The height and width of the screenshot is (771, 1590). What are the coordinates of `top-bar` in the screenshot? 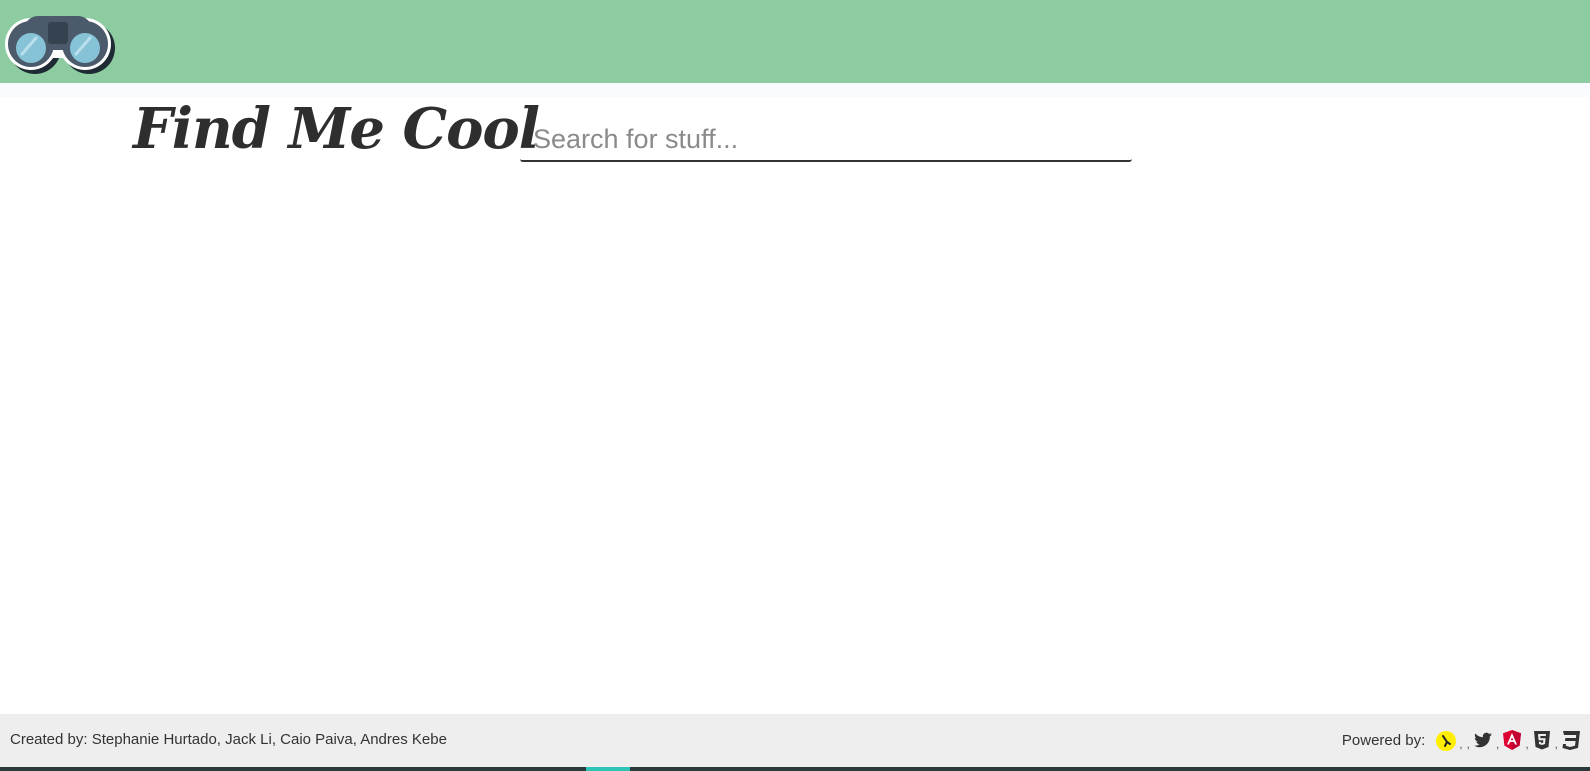 It's located at (795, 41).